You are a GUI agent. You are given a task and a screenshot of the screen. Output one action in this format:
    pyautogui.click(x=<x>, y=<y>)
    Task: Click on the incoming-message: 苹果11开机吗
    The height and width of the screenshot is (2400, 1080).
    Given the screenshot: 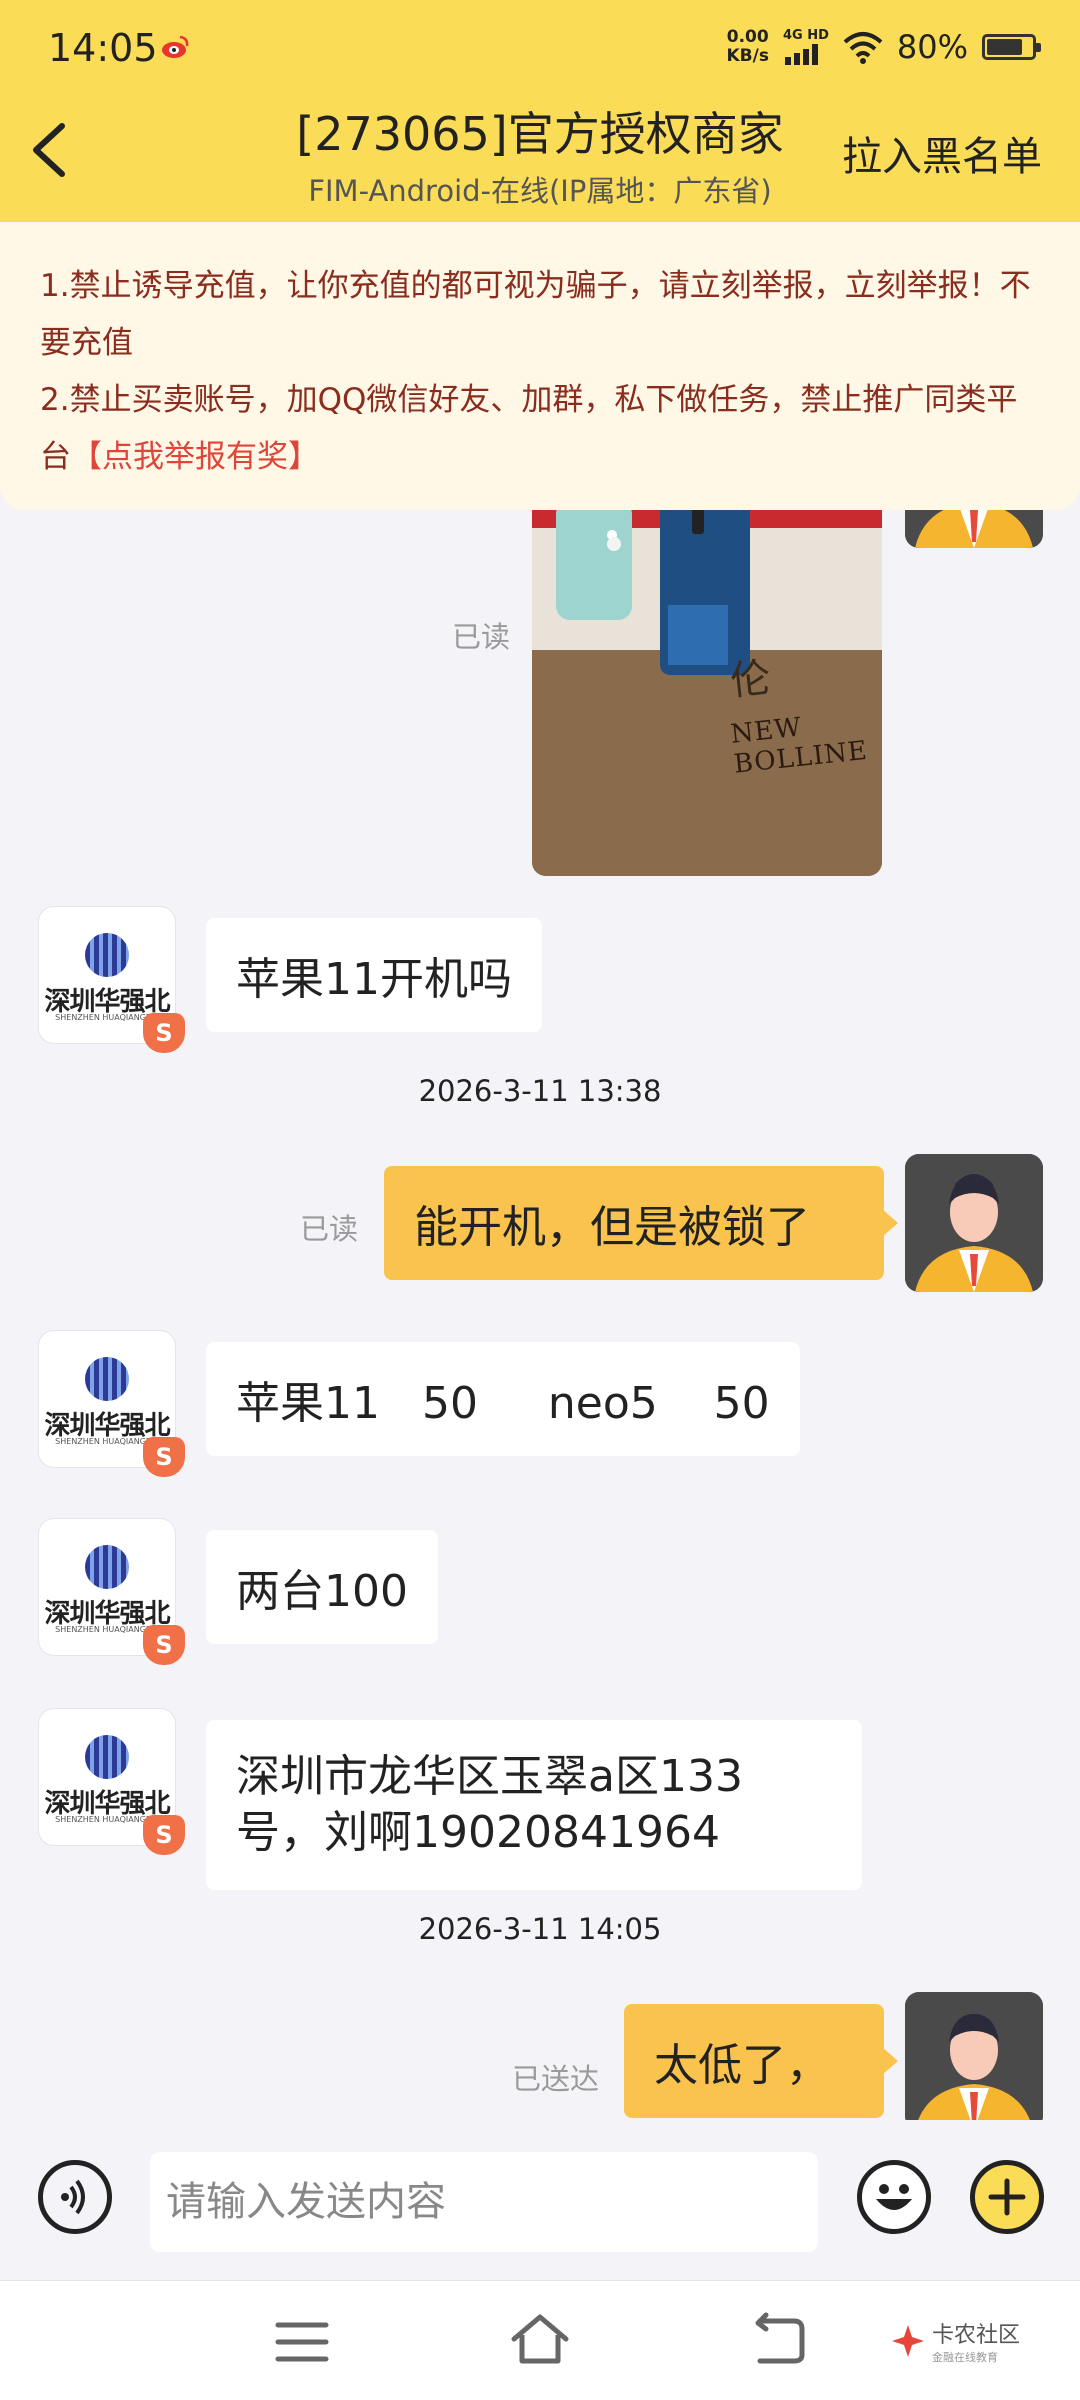 What is the action you would take?
    pyautogui.click(x=374, y=975)
    